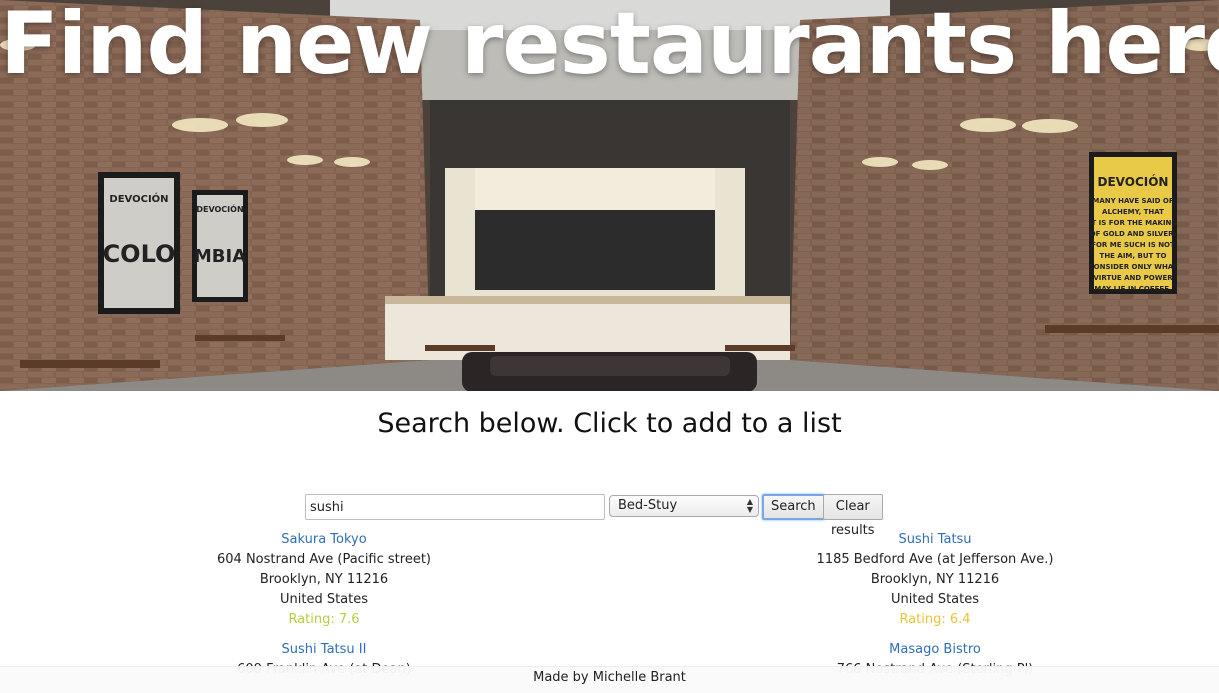 This screenshot has width=1219, height=693. Describe the element at coordinates (324, 540) in the screenshot. I see `result-name: Sakura Tokyo` at that location.